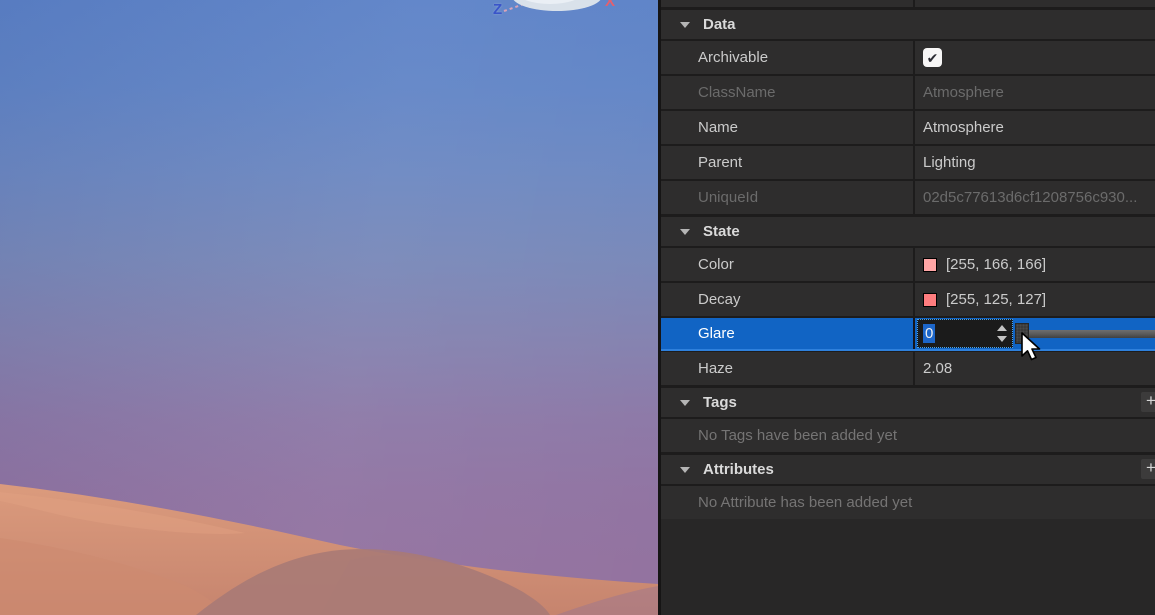 This screenshot has width=1155, height=615. Describe the element at coordinates (908, 402) in the screenshot. I see `section-header-tags: Tags +` at that location.